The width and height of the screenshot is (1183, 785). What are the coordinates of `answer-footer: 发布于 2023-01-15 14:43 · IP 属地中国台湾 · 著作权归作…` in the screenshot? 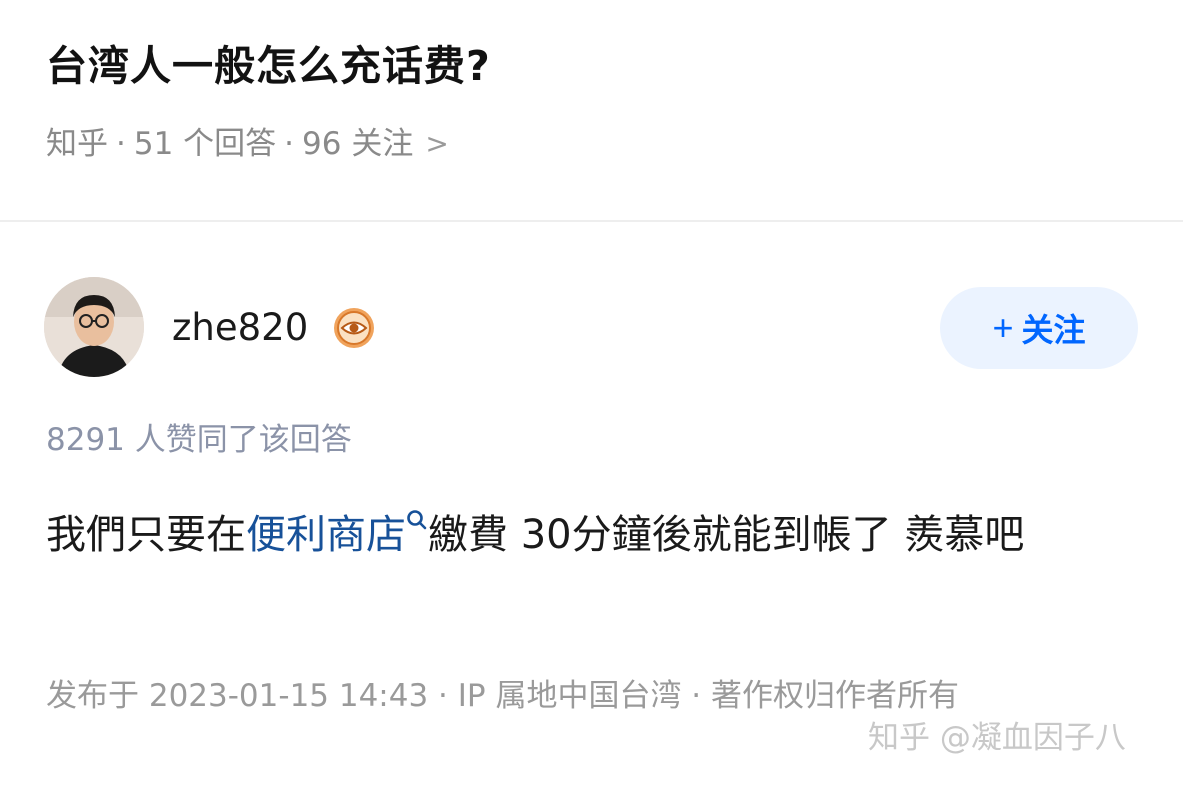 It's located at (503, 696).